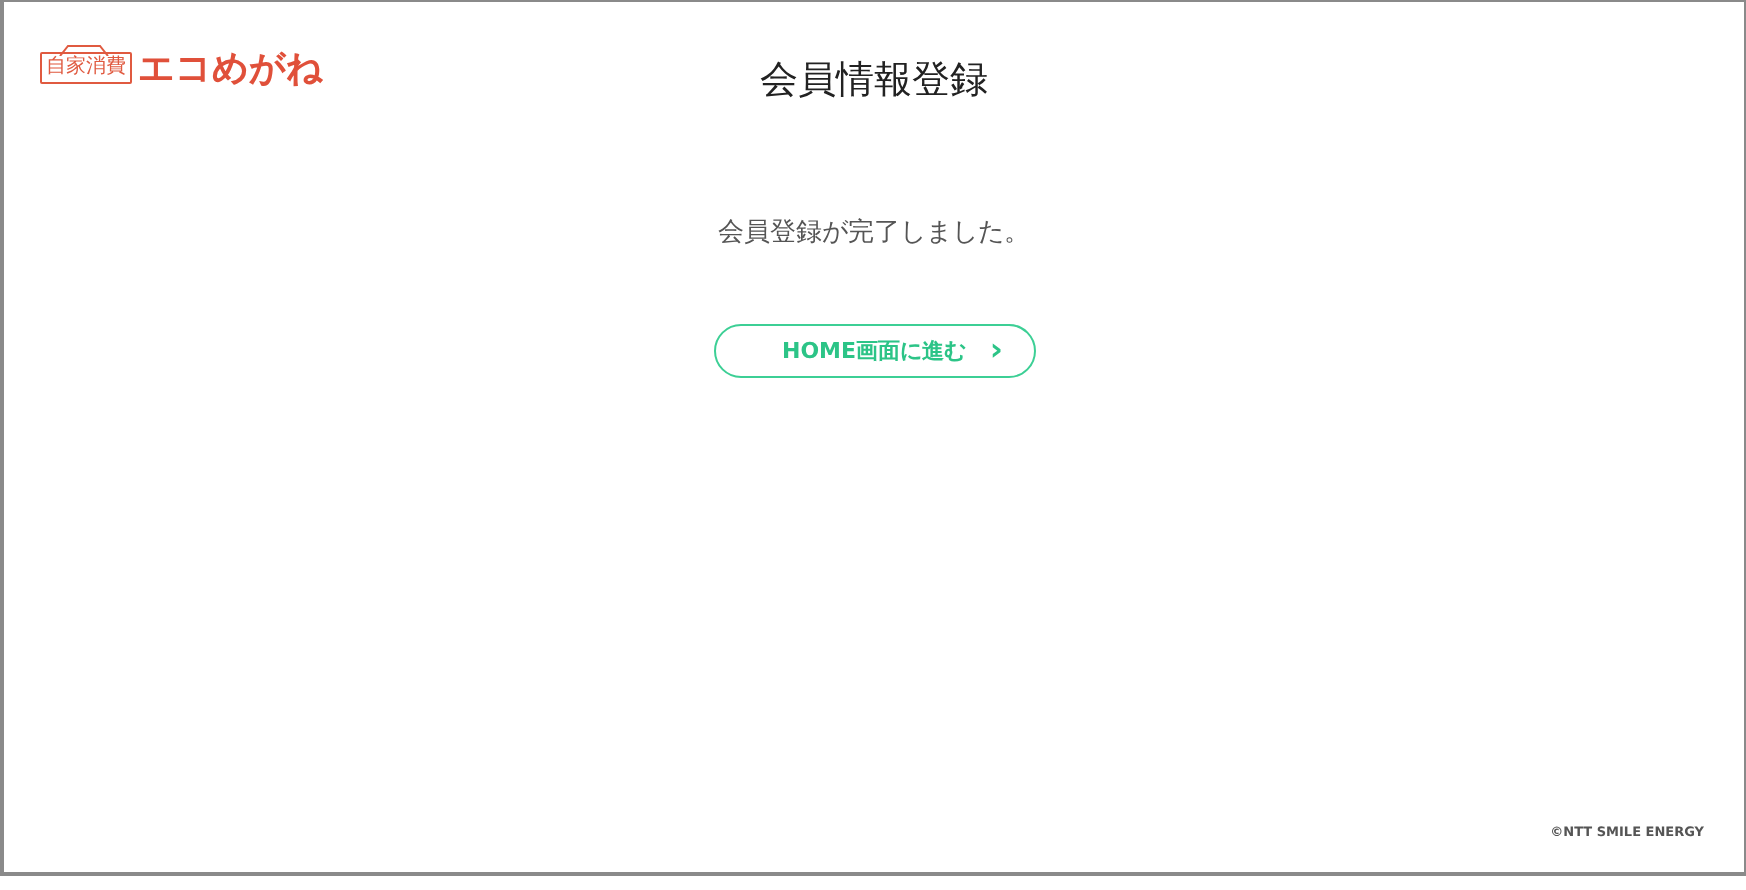 The width and height of the screenshot is (1746, 890). I want to click on logo-text: エコめがね, so click(230, 69).